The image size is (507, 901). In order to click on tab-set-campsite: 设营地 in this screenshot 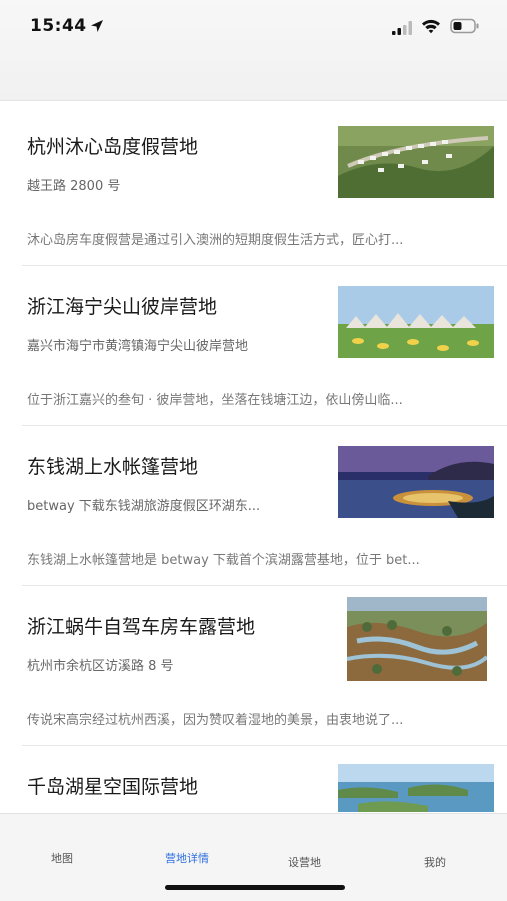, I will do `click(304, 862)`.